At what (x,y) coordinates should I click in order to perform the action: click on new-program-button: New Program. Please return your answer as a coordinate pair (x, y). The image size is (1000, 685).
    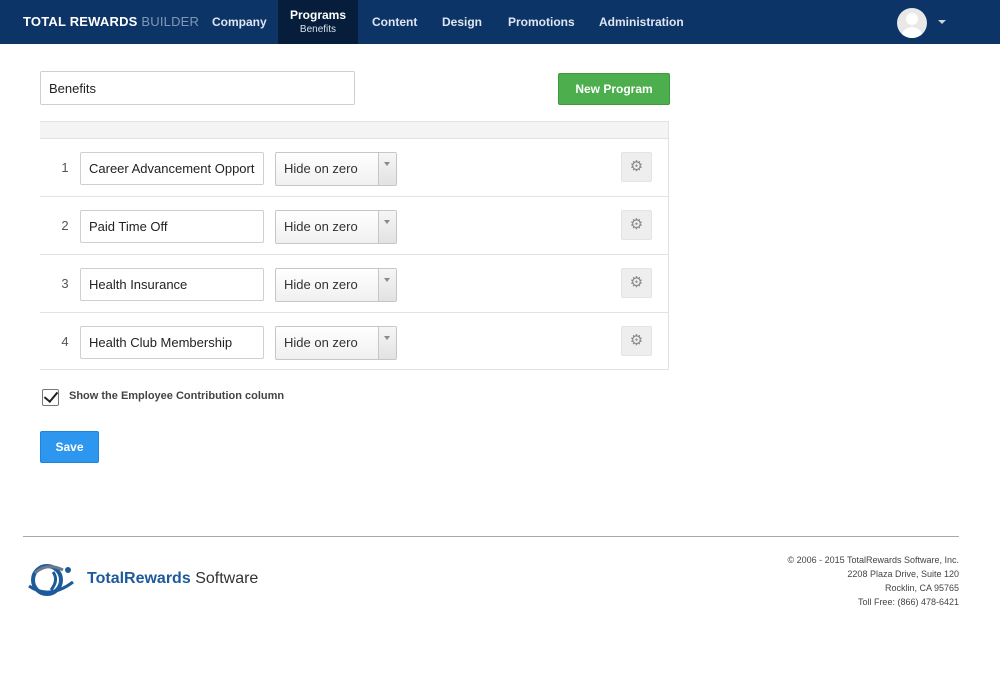
    Looking at the image, I should click on (614, 89).